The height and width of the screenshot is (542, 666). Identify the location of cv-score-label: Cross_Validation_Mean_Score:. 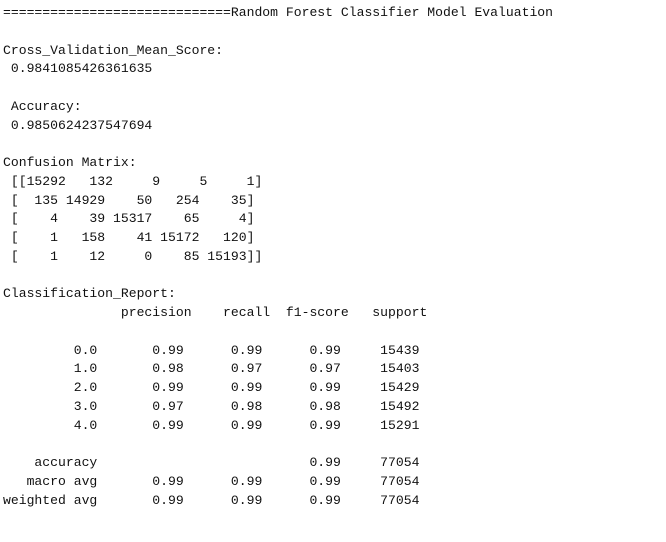
(113, 50).